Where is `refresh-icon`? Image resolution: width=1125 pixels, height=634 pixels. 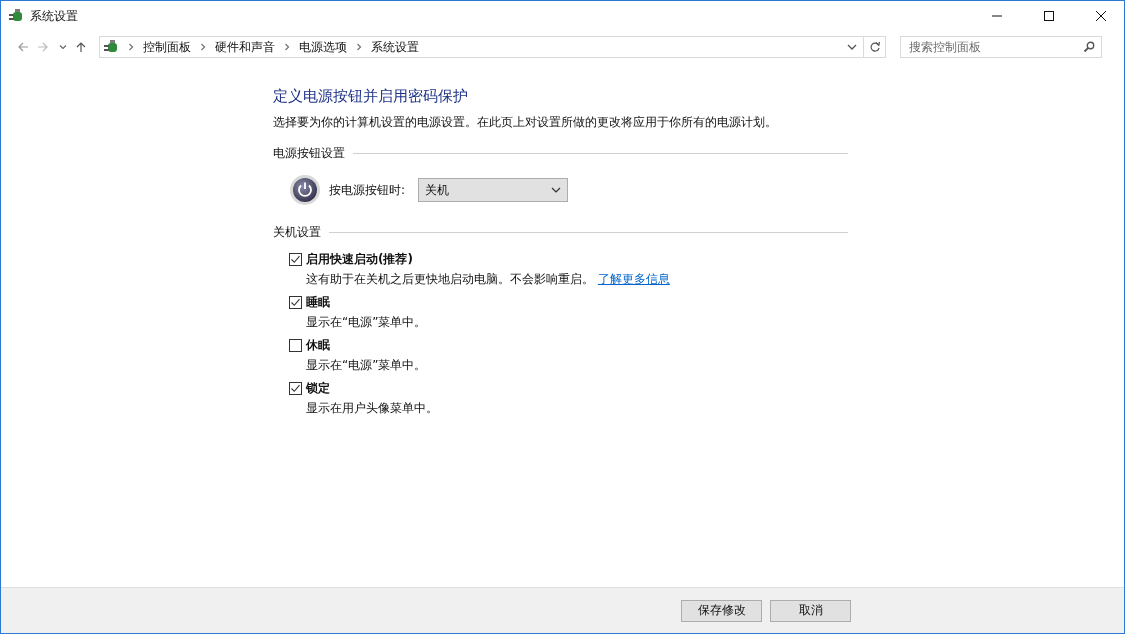 refresh-icon is located at coordinates (874, 47).